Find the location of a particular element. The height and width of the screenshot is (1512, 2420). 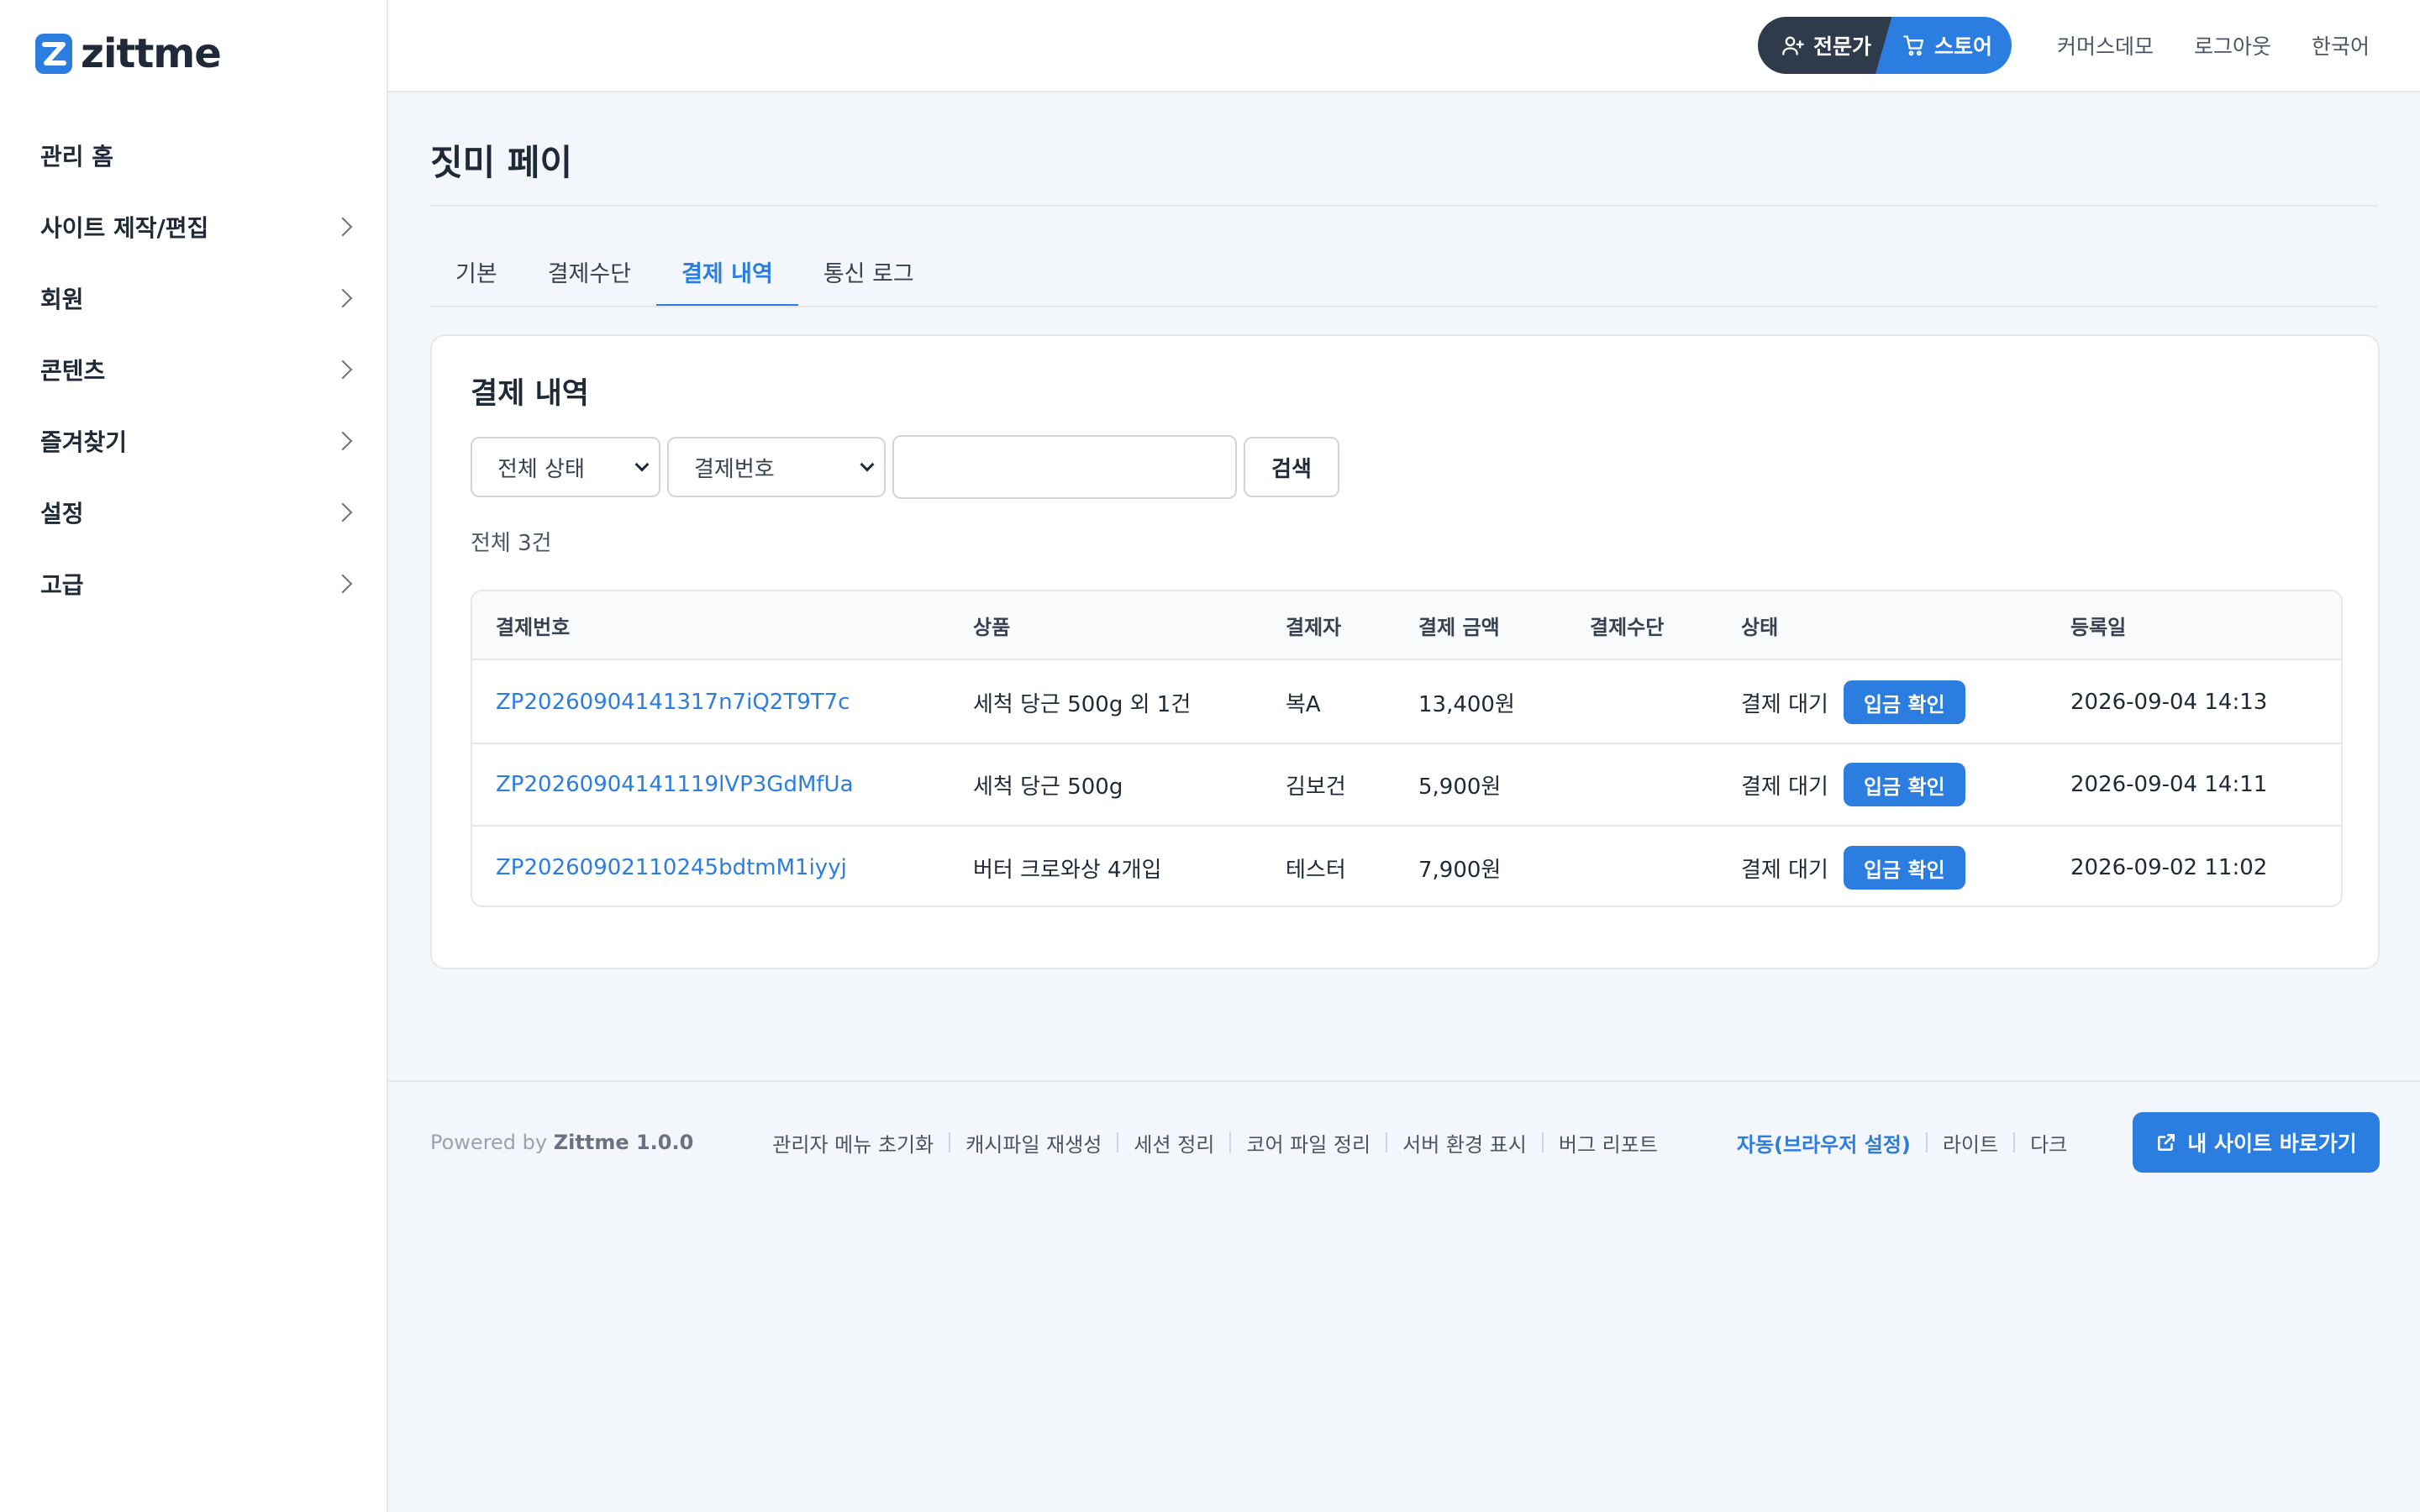

user-plus-icon is located at coordinates (1793, 45).